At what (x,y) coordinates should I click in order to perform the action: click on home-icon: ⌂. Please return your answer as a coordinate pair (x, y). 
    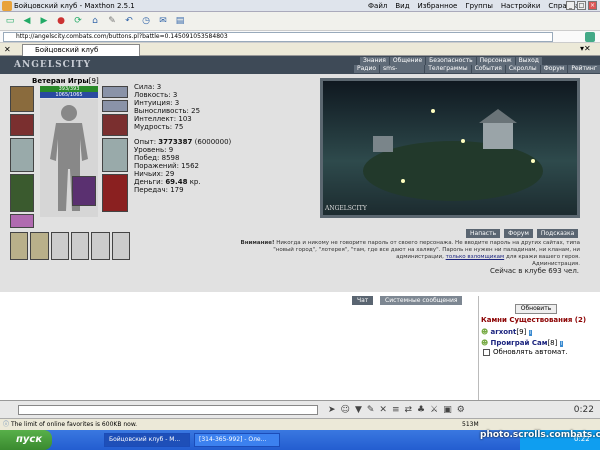
    Looking at the image, I should click on (95, 21).